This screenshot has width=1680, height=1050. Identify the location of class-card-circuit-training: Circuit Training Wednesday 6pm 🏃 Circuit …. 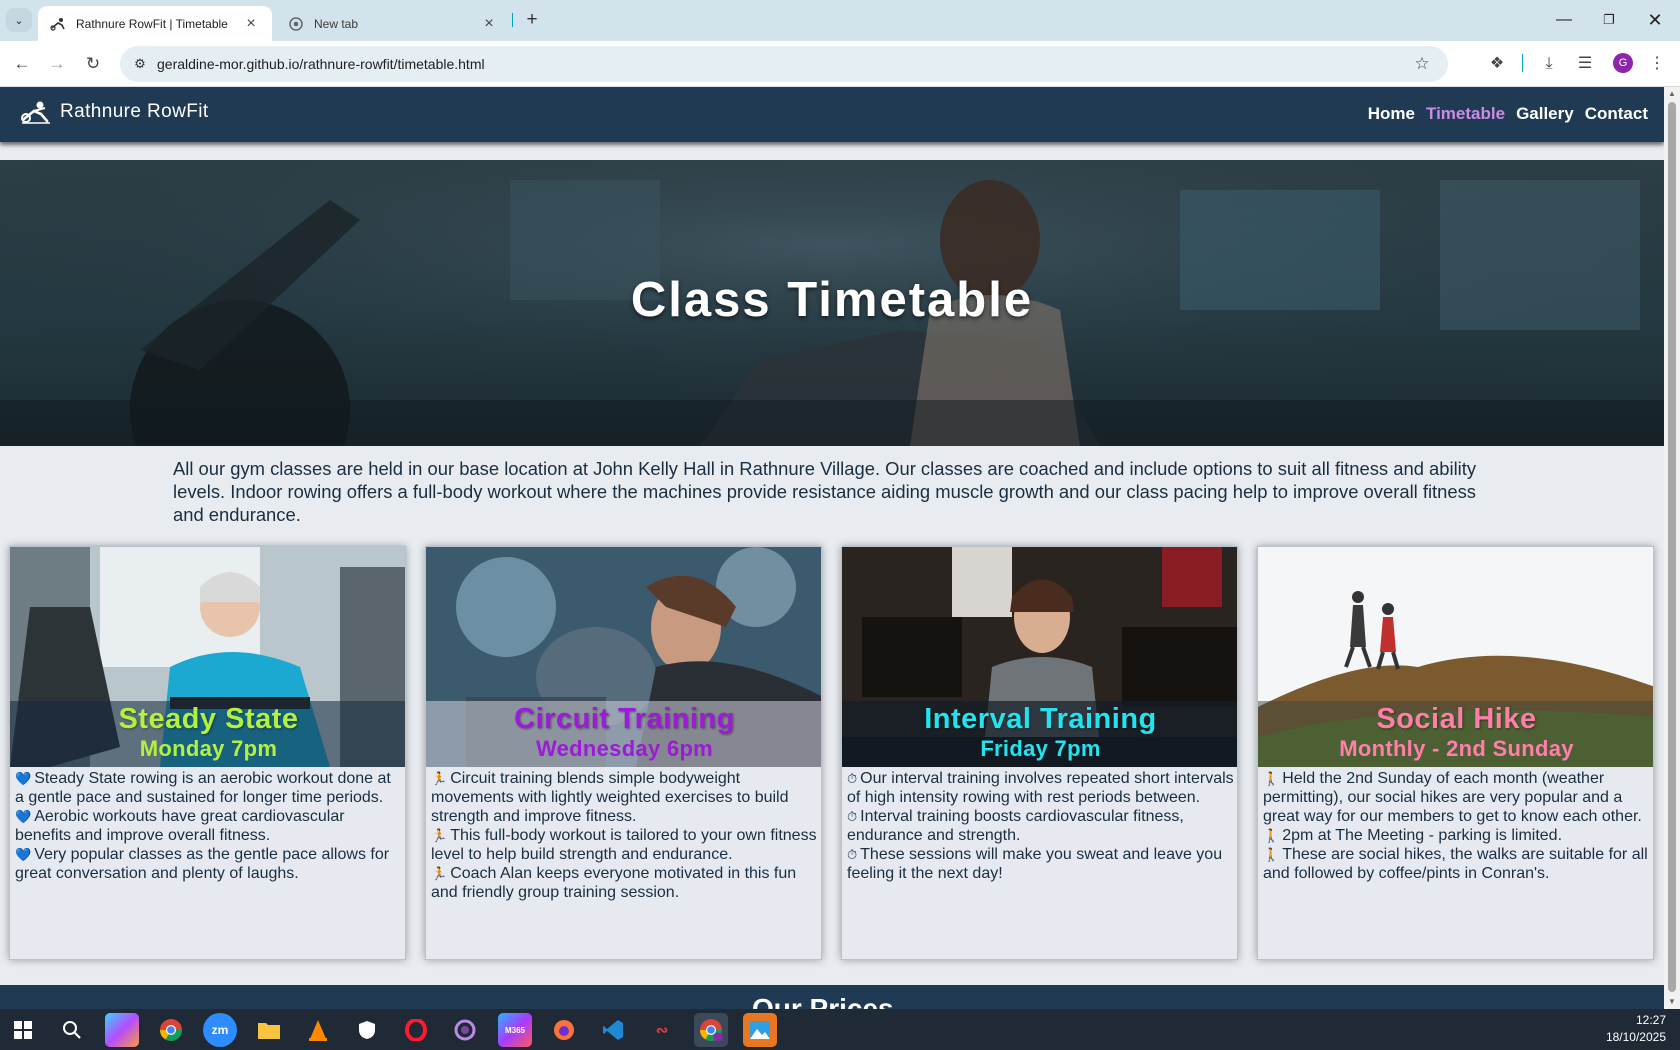
(623, 753).